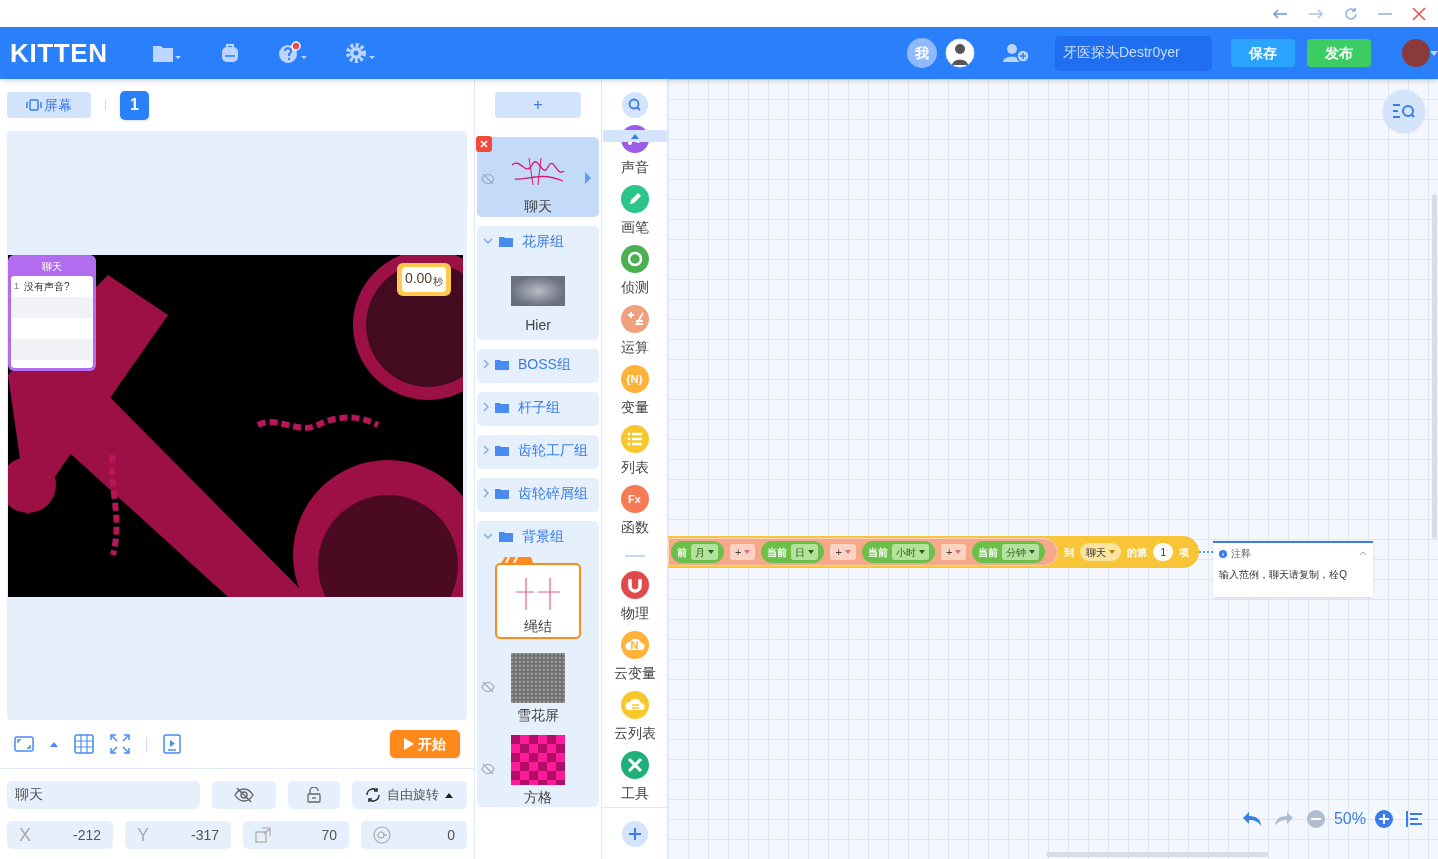 The image size is (1438, 859). What do you see at coordinates (634, 779) in the screenshot?
I see `category-item: 工具` at bounding box center [634, 779].